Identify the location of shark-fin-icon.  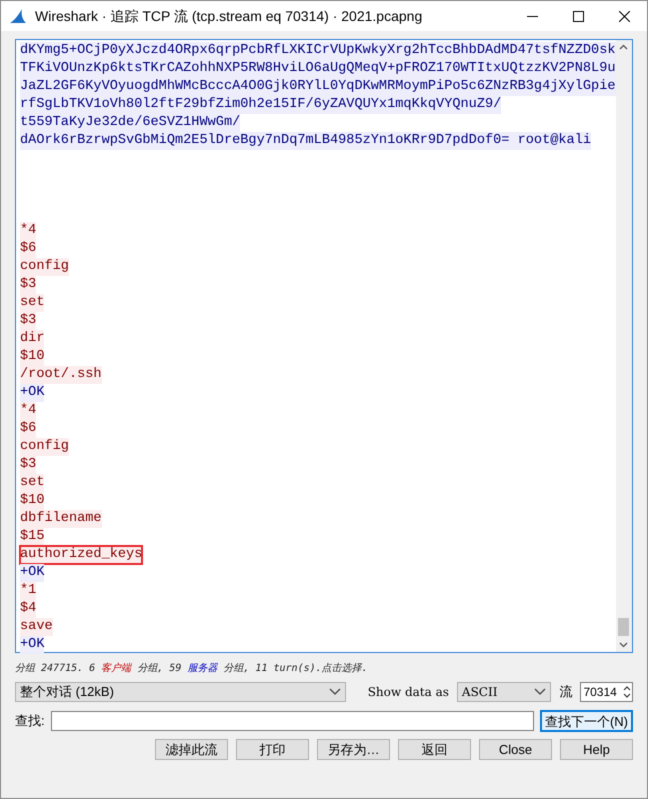
(18, 16).